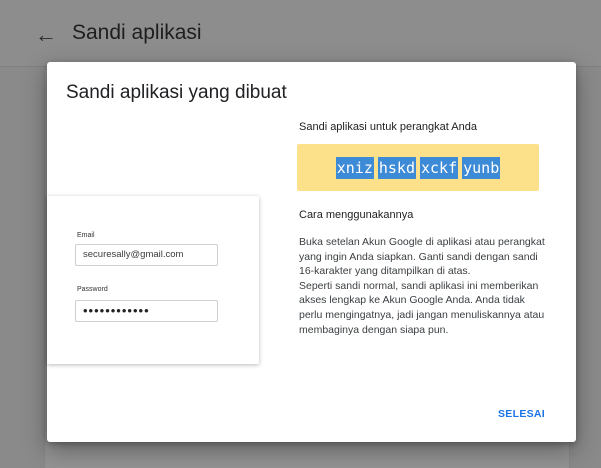  I want to click on illustration-email-field: securesally@gmail.com, so click(146, 255).